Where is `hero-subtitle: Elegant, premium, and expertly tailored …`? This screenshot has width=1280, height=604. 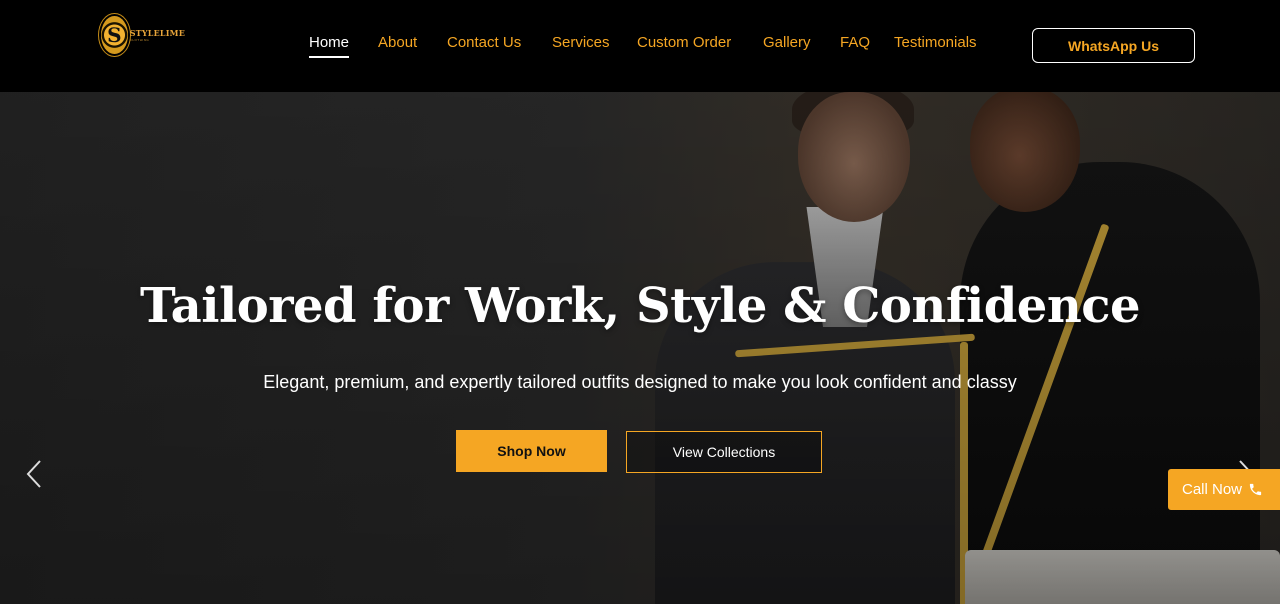
hero-subtitle: Elegant, premium, and expertly tailored … is located at coordinates (640, 382).